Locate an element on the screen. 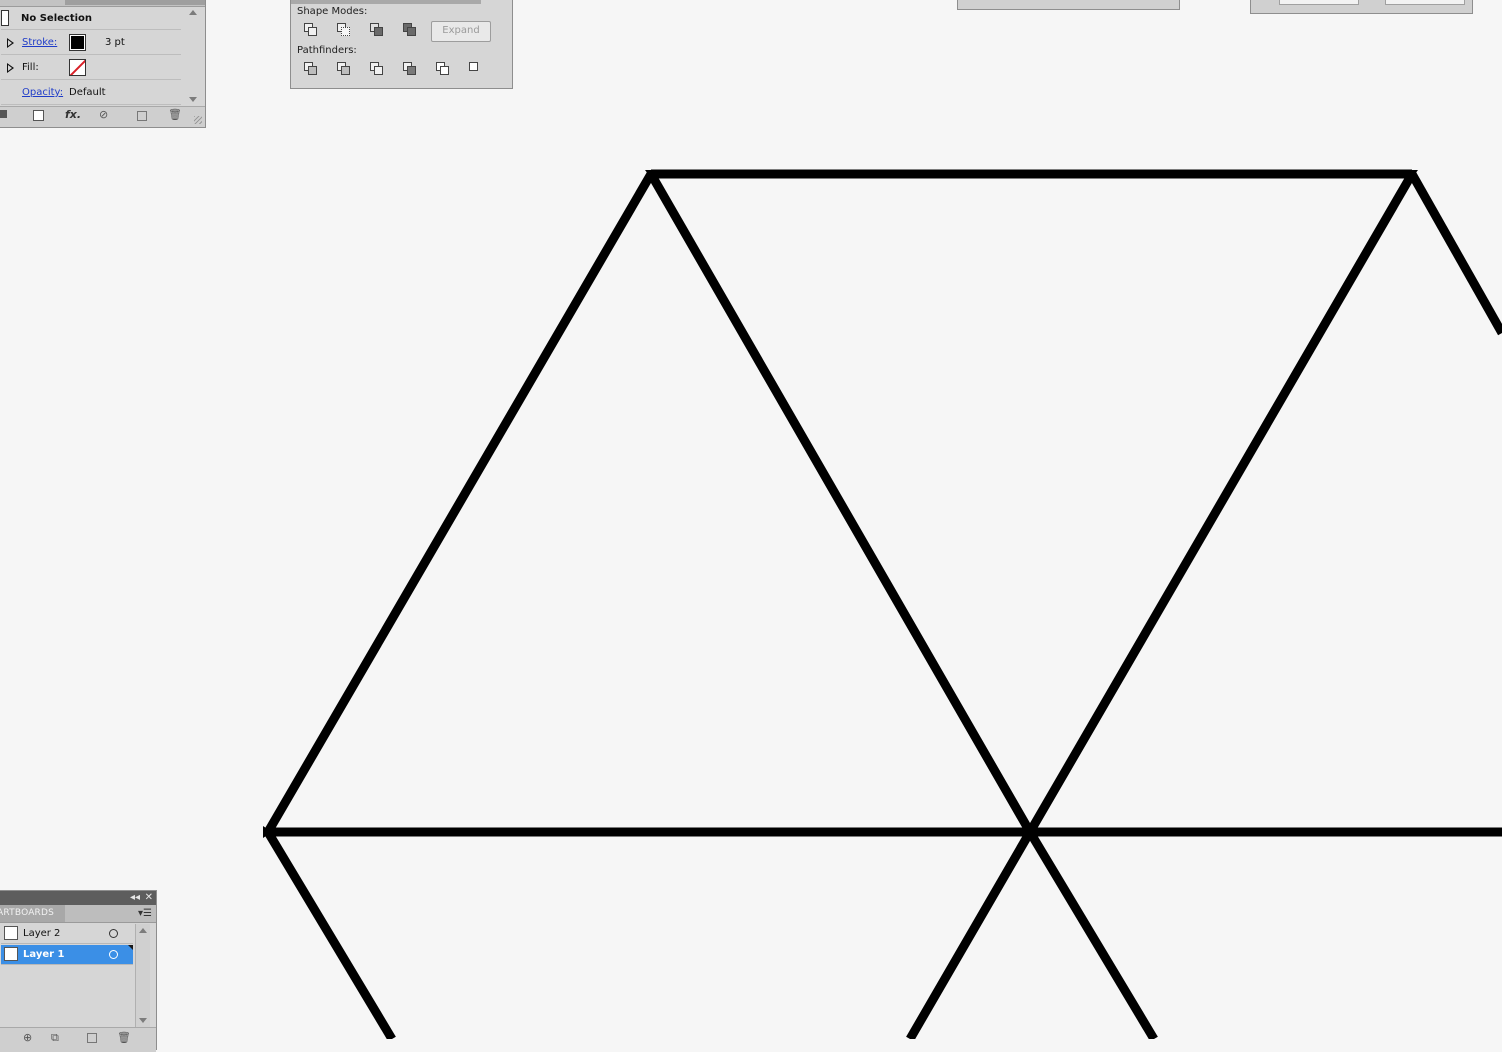  minus-front-icon is located at coordinates (344, 30).